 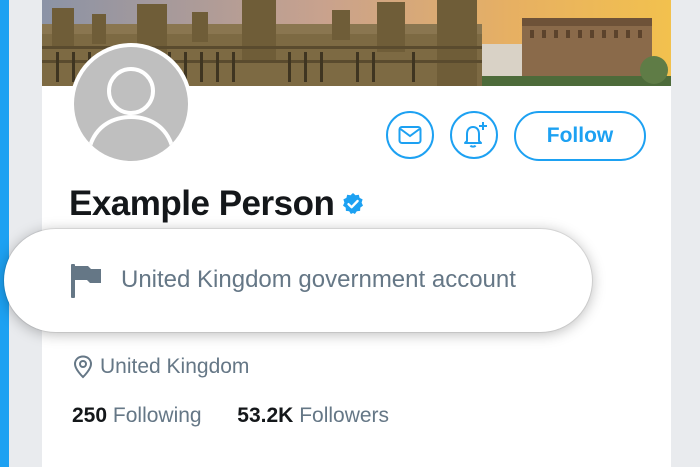 I want to click on profile-name-row: Example Person, so click(x=217, y=204).